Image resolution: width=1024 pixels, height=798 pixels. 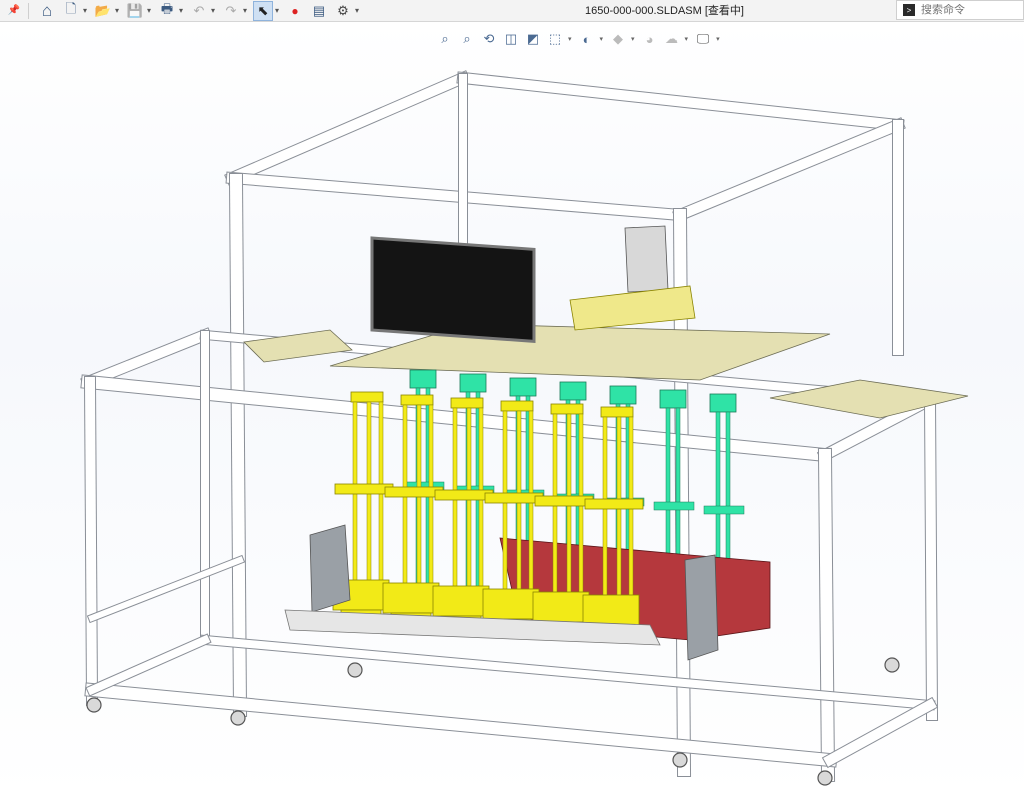 What do you see at coordinates (199, 11) in the screenshot?
I see `undo-icon: ↶` at bounding box center [199, 11].